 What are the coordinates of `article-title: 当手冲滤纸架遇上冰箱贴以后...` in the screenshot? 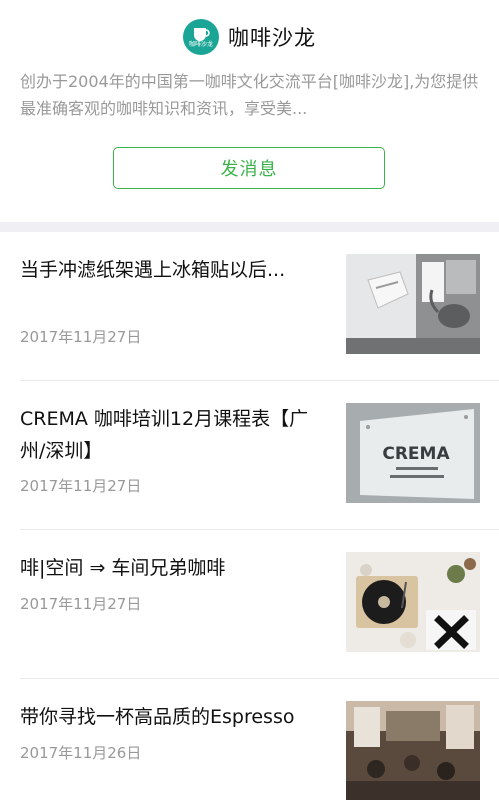 It's located at (175, 270).